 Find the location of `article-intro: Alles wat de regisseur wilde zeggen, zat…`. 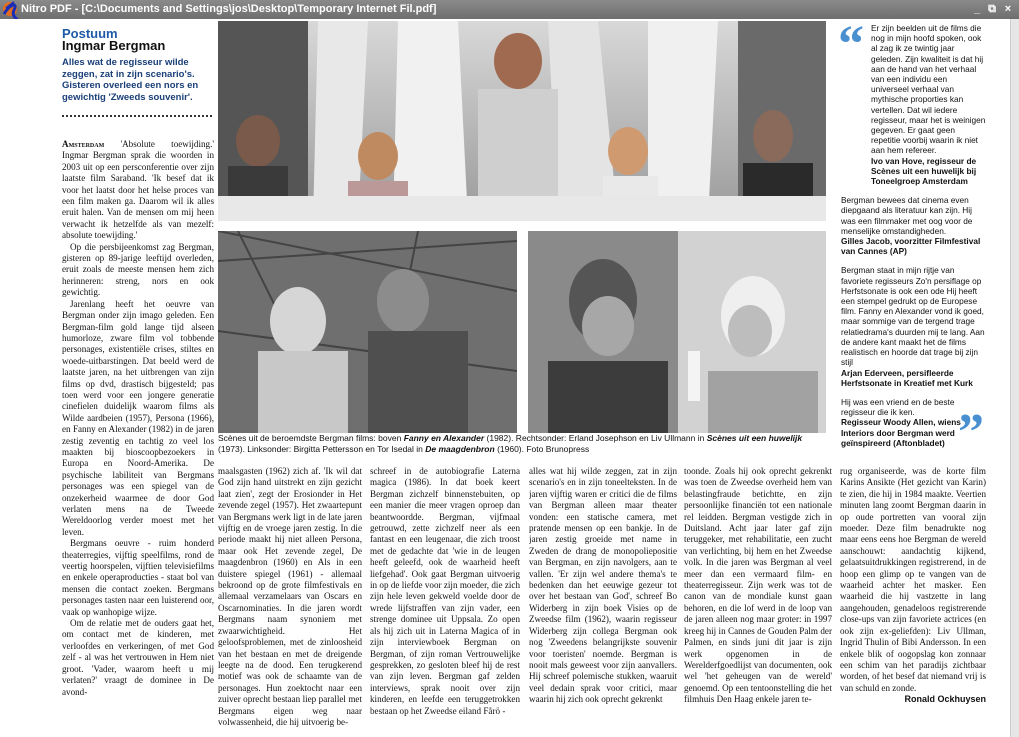

article-intro: Alles wat de regisseur wilde zeggen, zat… is located at coordinates (130, 80).